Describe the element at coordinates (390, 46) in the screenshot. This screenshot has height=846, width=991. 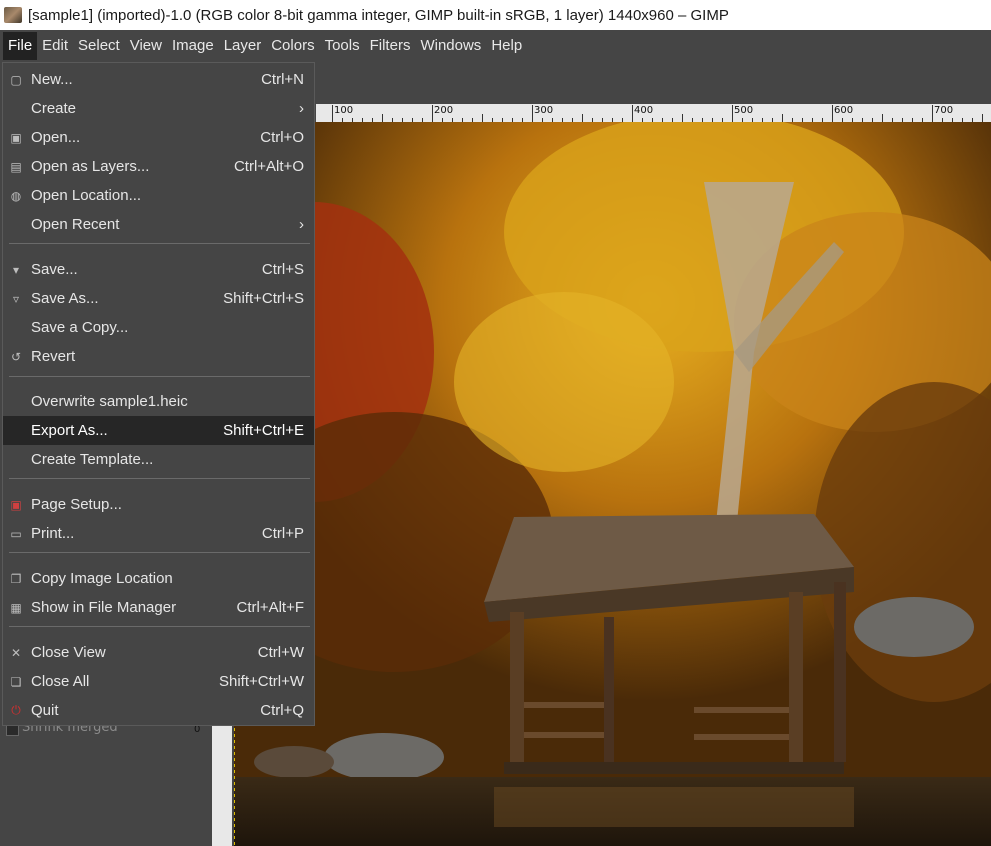
I see `menu-filters: Filters` at that location.